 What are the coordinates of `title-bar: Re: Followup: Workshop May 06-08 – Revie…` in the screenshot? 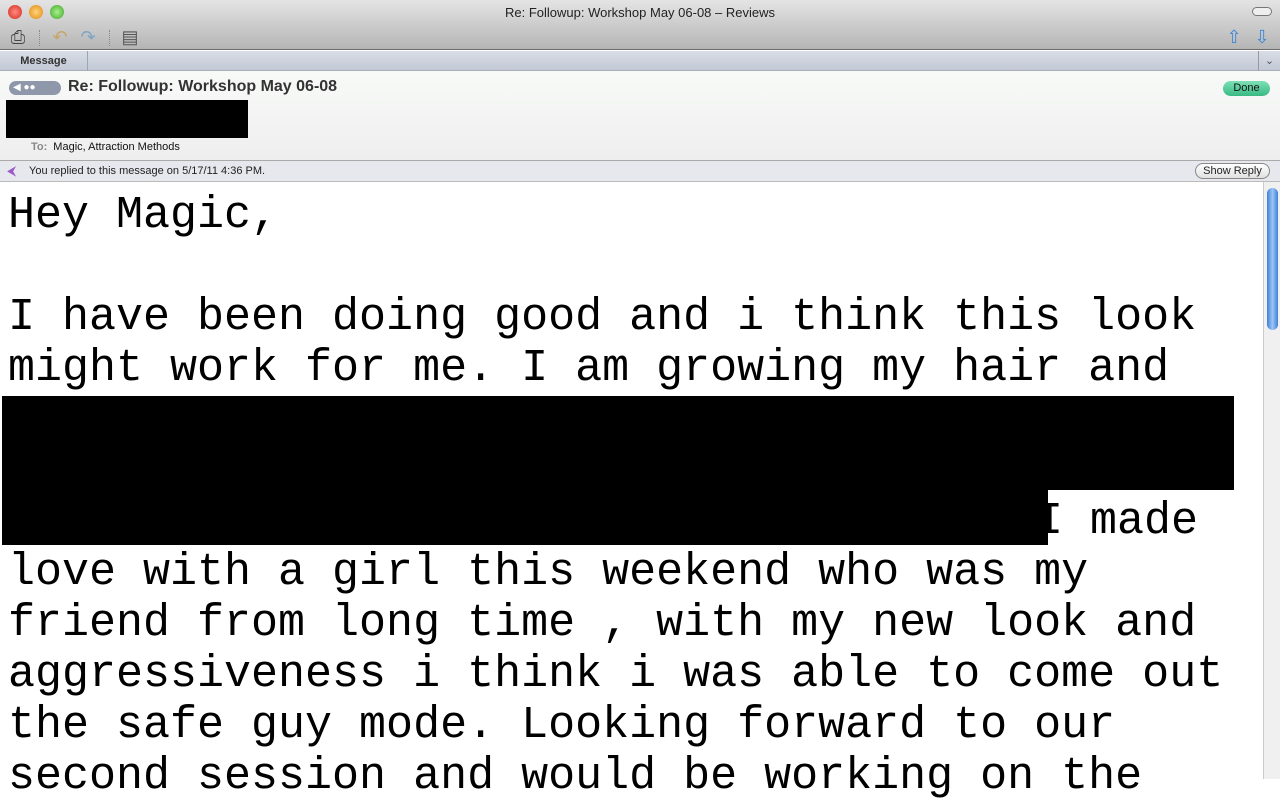 It's located at (640, 25).